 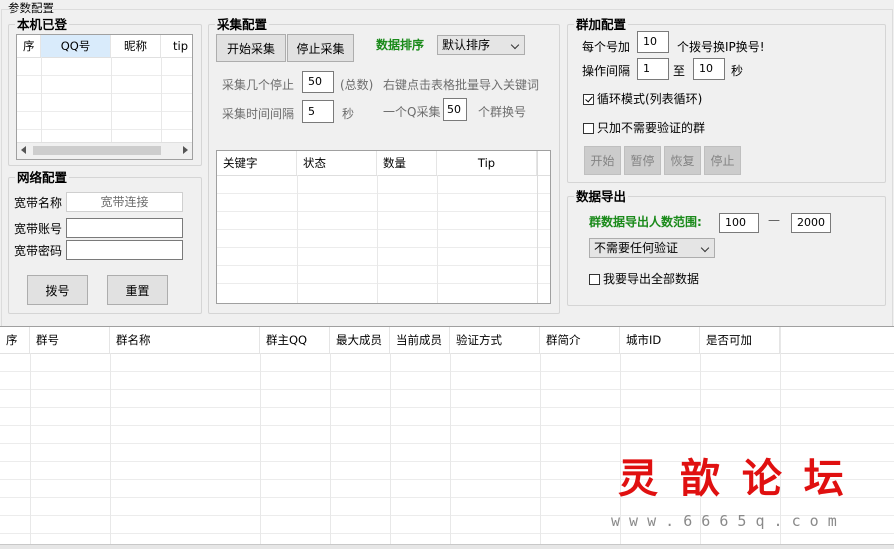 What do you see at coordinates (601, 25) in the screenshot?
I see `join-title: 群加配置` at bounding box center [601, 25].